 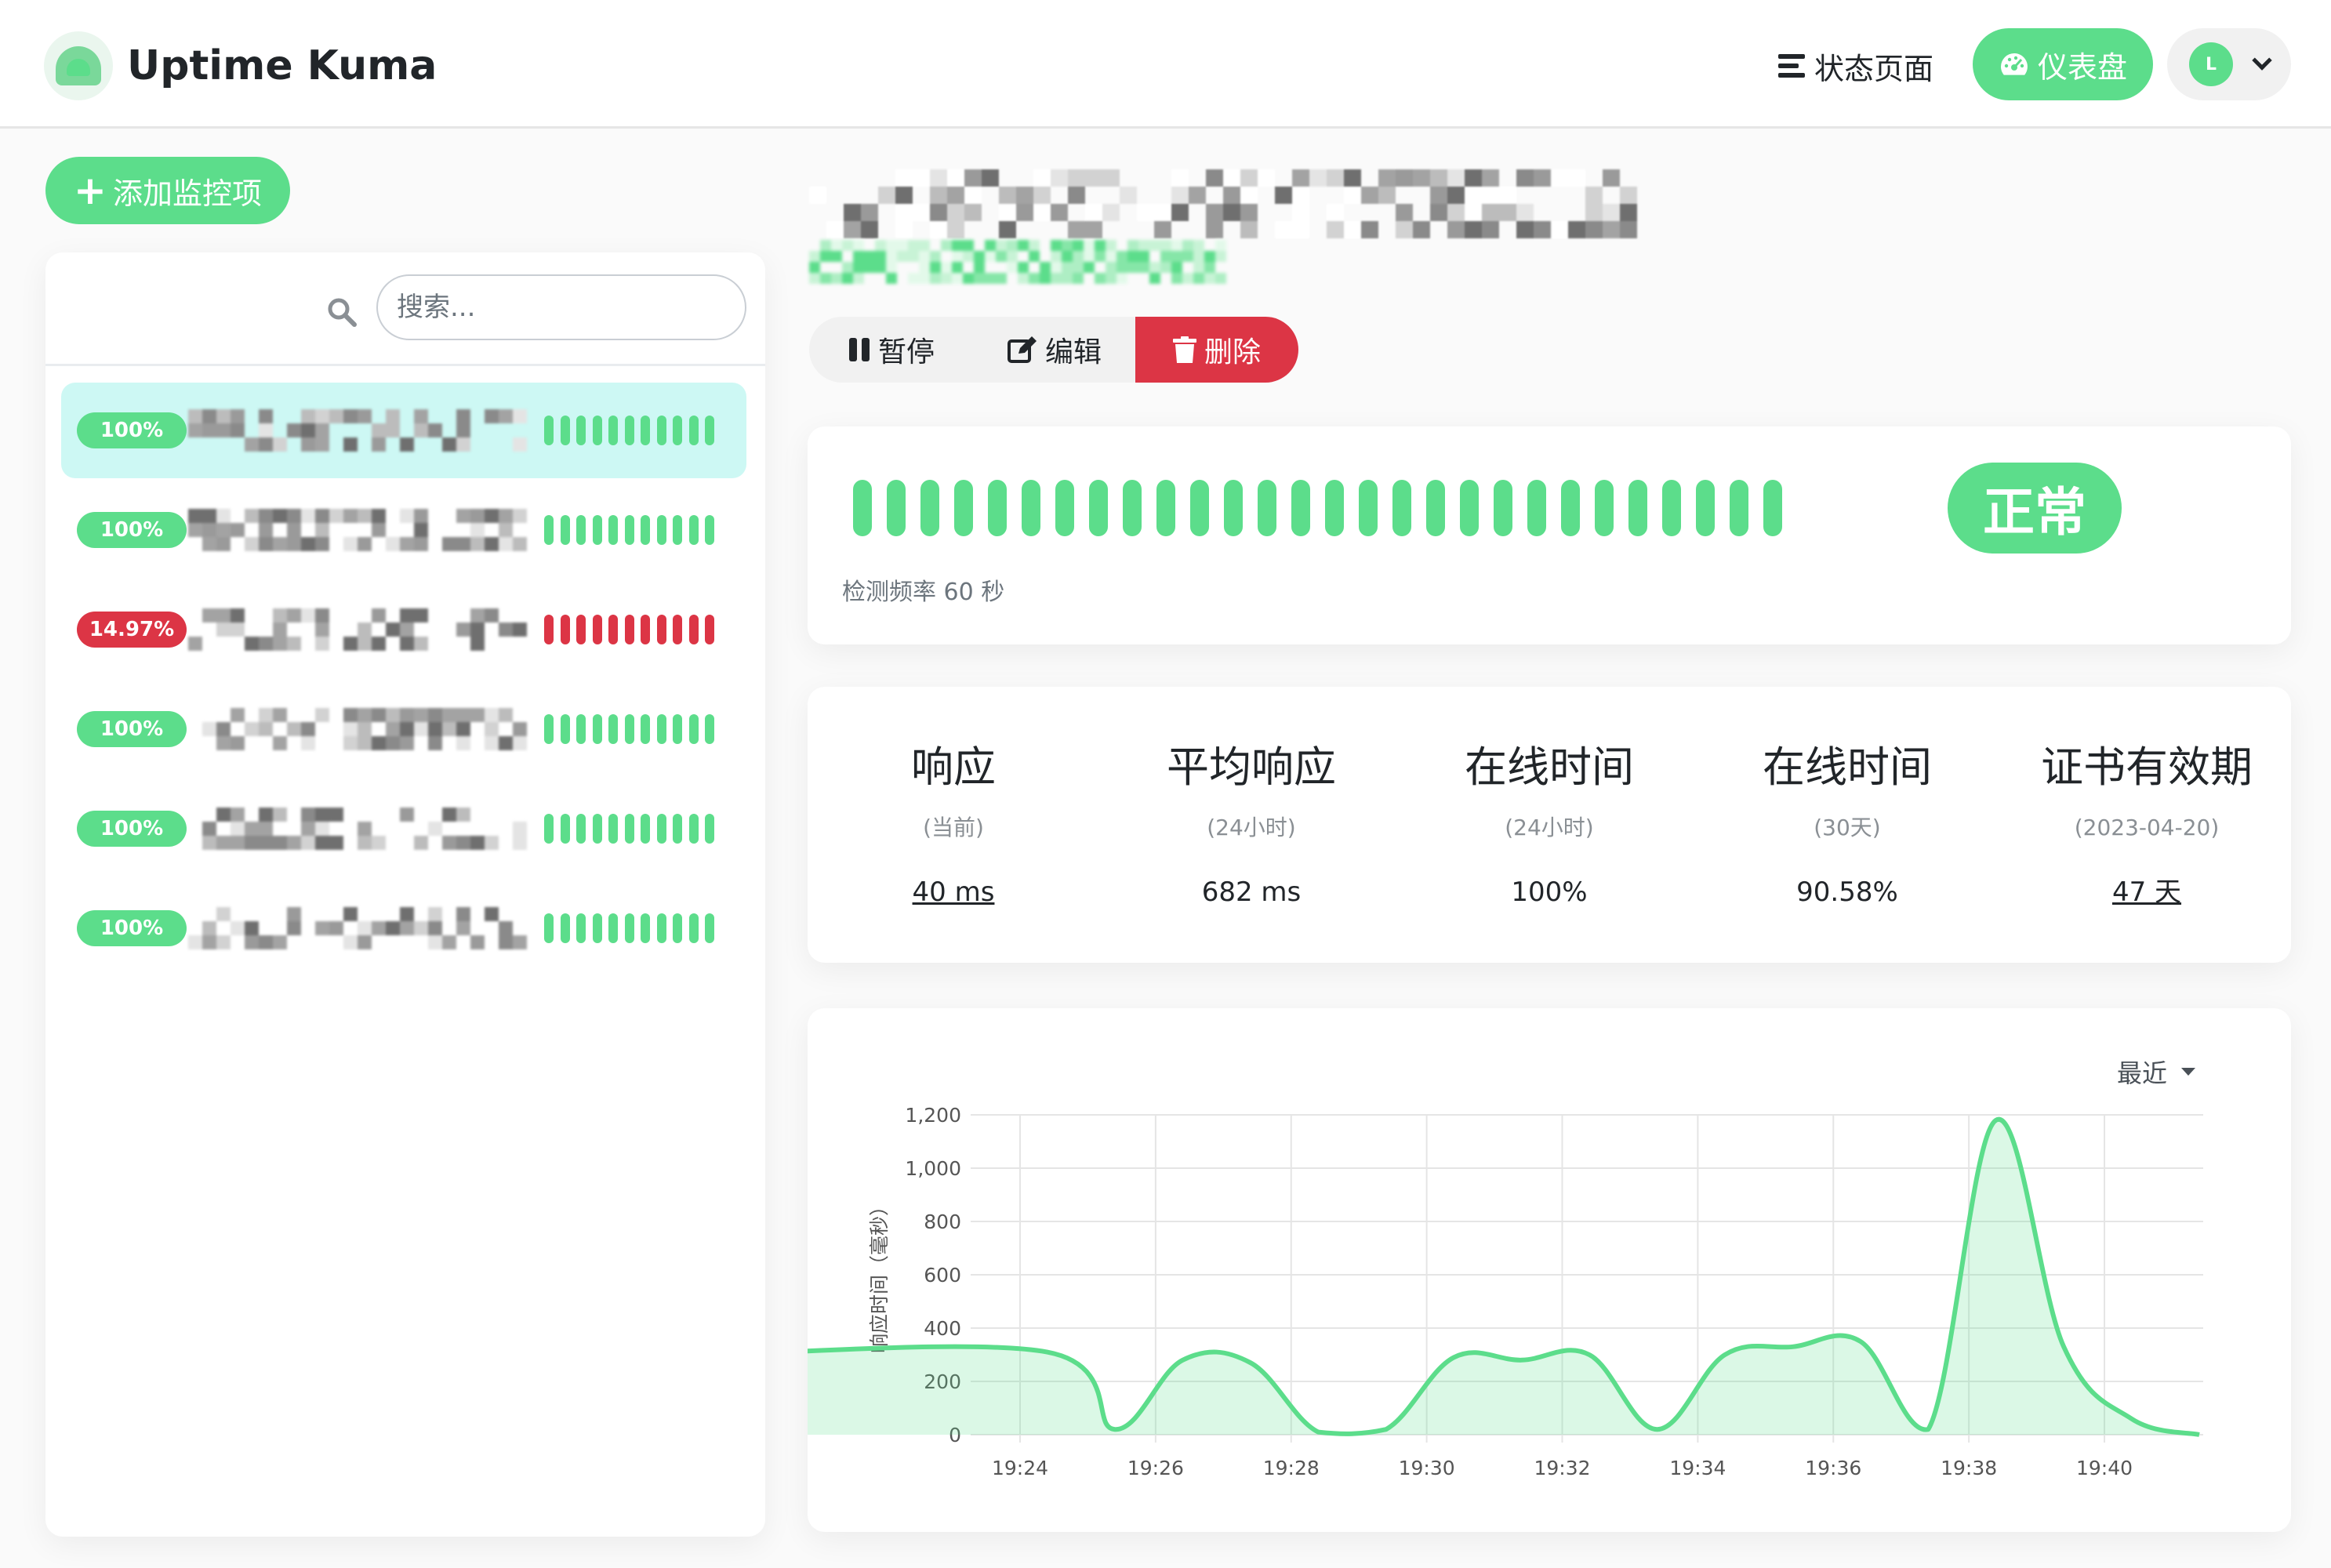 I want to click on edit-button: 编辑, so click(x=1055, y=350).